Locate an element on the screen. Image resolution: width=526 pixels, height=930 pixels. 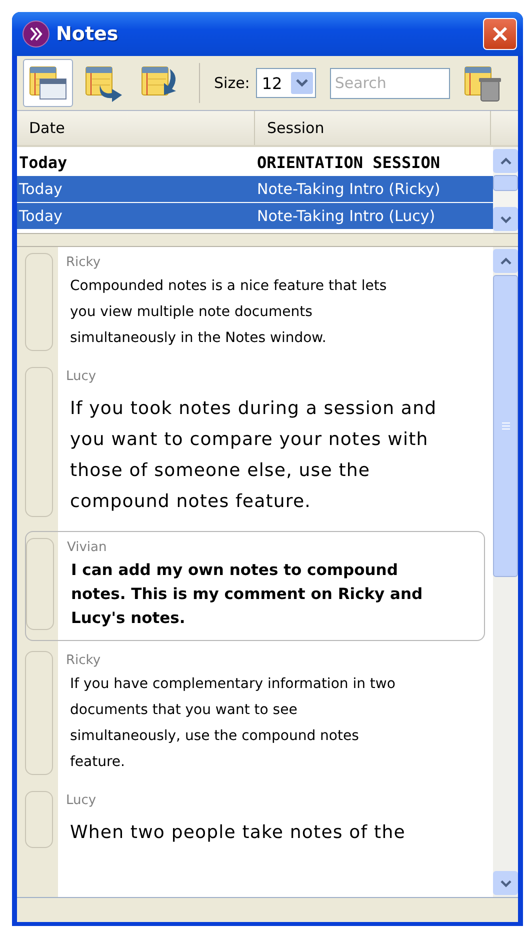
column-header: Date is located at coordinates (136, 128).